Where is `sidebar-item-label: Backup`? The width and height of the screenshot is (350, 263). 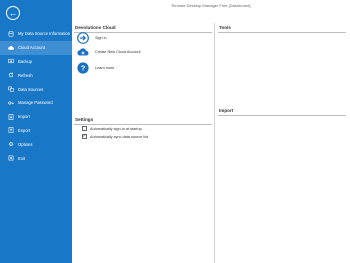
sidebar-item-label: Backup is located at coordinates (25, 61).